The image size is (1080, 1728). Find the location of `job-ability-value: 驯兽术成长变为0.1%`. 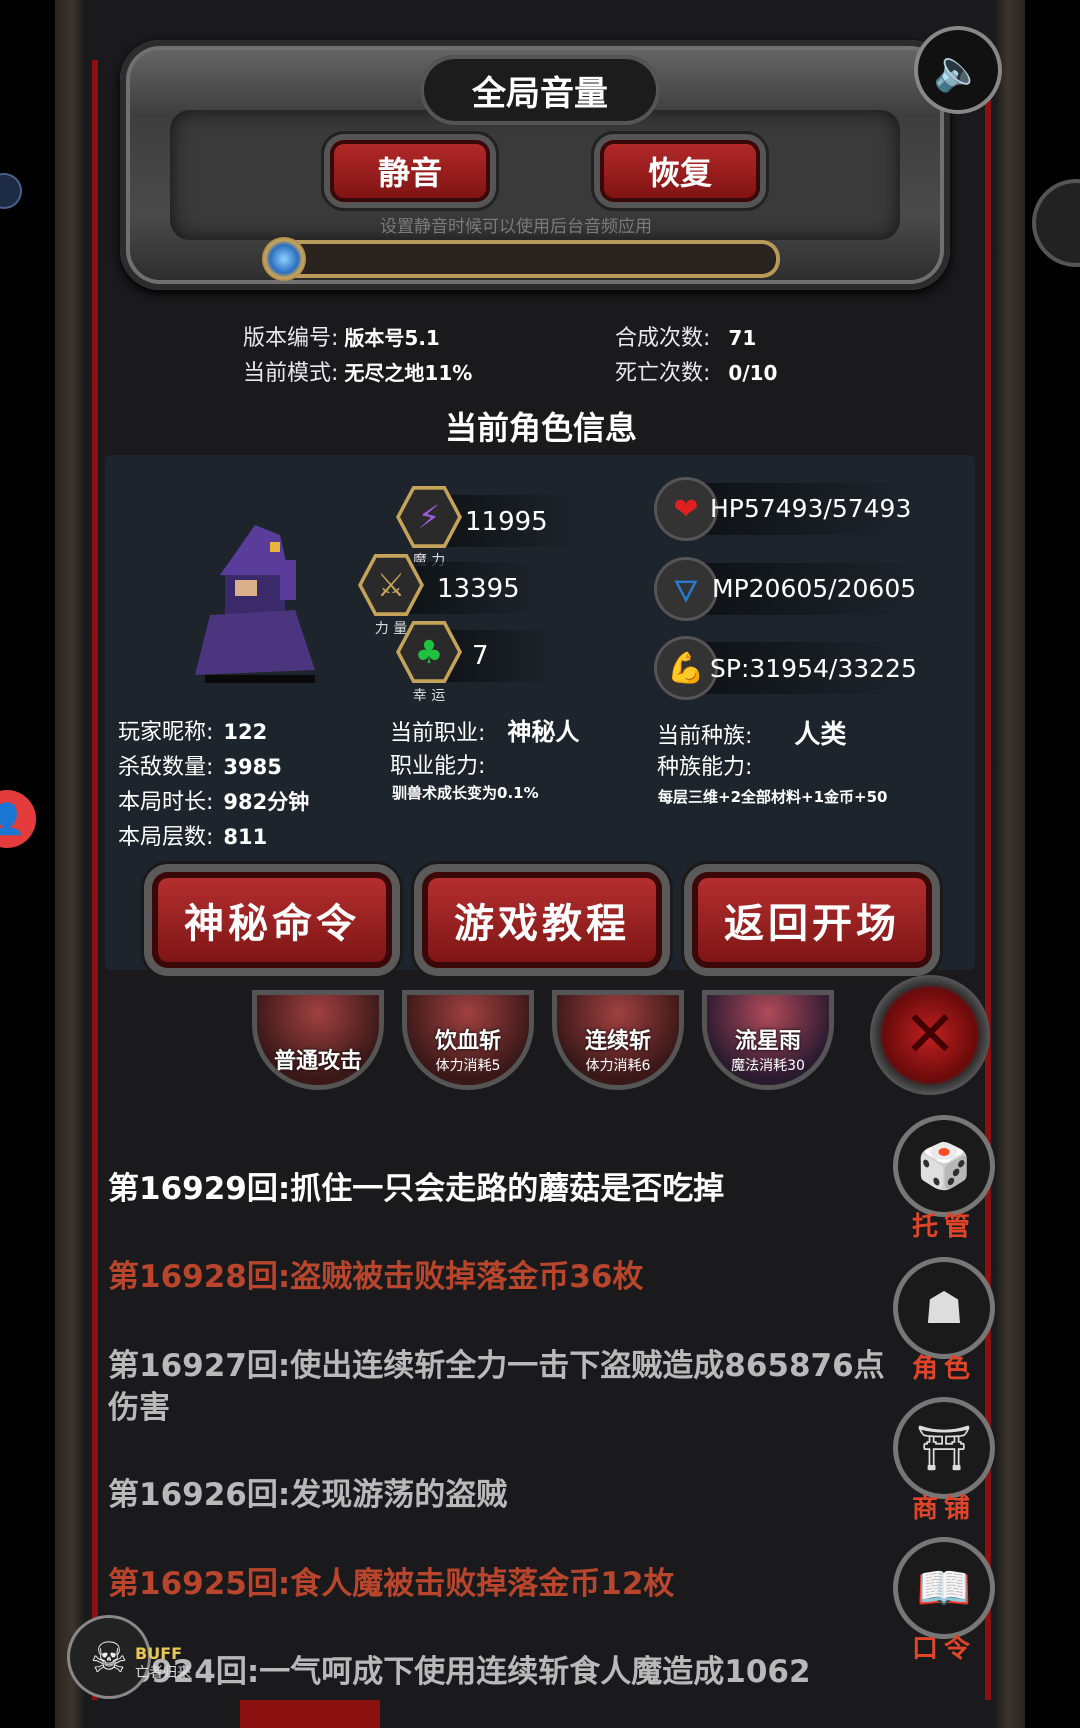

job-ability-value: 驯兽术成长变为0.1% is located at coordinates (465, 793).